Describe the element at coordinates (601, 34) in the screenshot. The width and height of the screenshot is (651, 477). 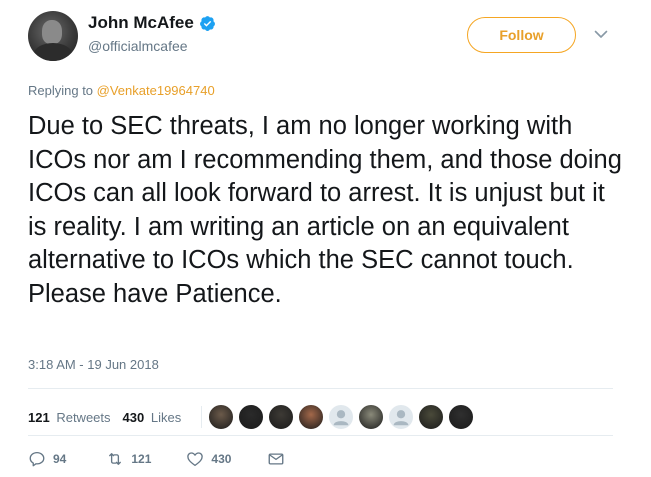
I see `chevron-down-icon` at that location.